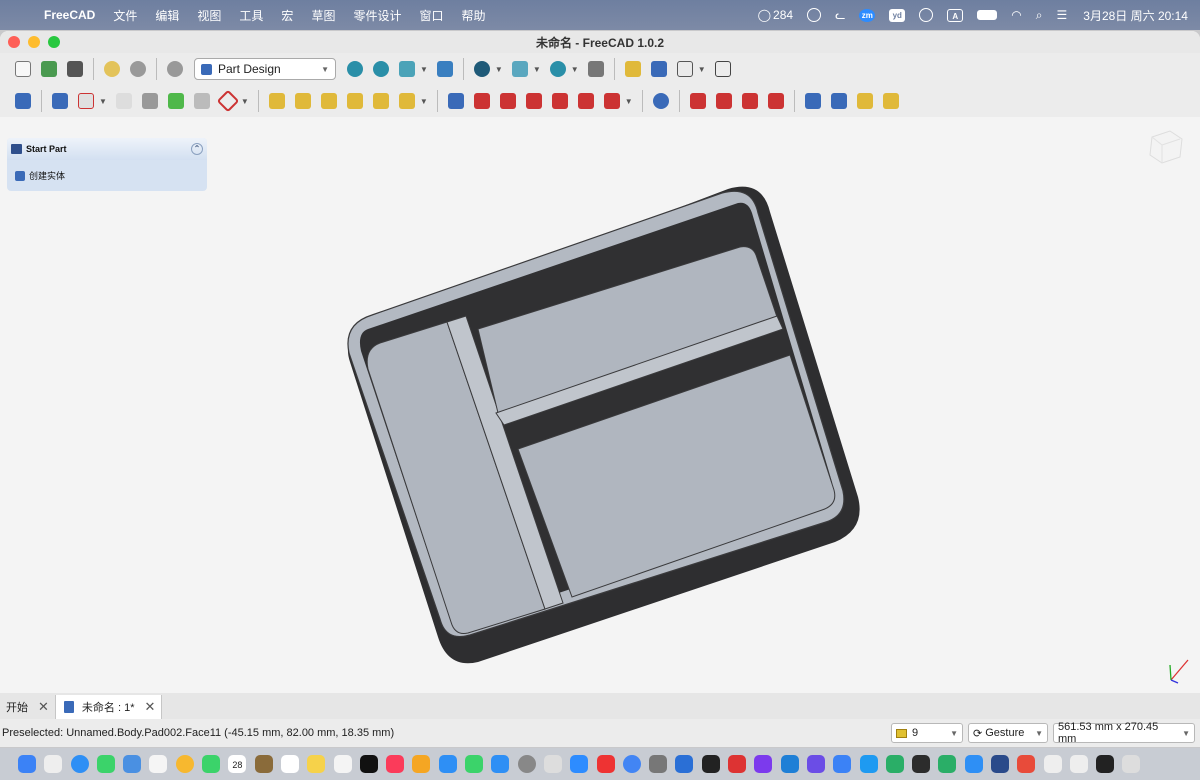 Image resolution: width=1200 pixels, height=780 pixels. What do you see at coordinates (813, 101) in the screenshot?
I see `mirrored-icon` at bounding box center [813, 101].